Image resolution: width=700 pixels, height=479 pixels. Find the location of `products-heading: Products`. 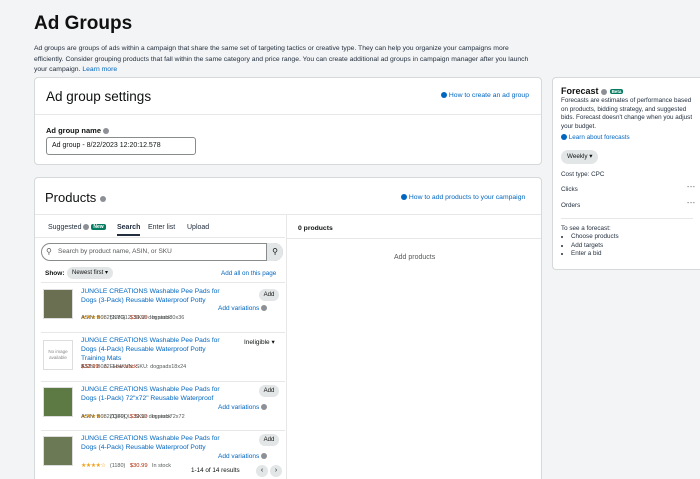

products-heading: Products is located at coordinates (75, 197).